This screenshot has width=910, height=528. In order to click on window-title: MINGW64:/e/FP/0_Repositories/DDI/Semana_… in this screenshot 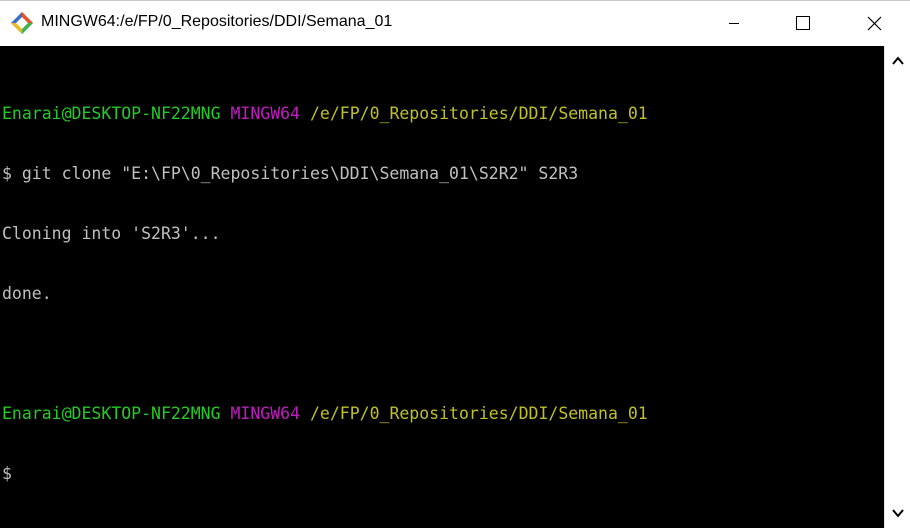, I will do `click(217, 21)`.